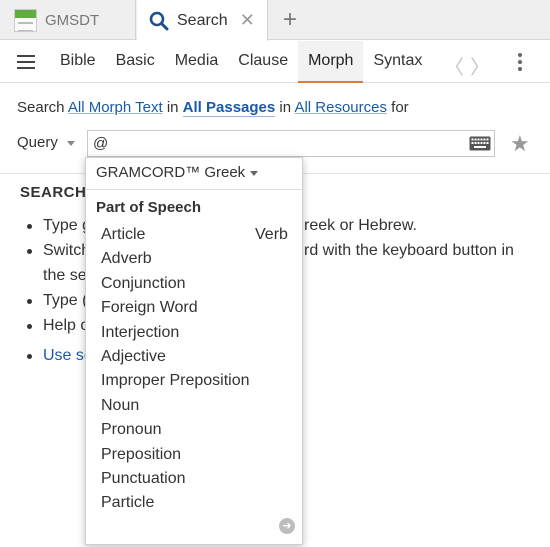  Describe the element at coordinates (197, 62) in the screenshot. I see `tab-media: Media` at that location.